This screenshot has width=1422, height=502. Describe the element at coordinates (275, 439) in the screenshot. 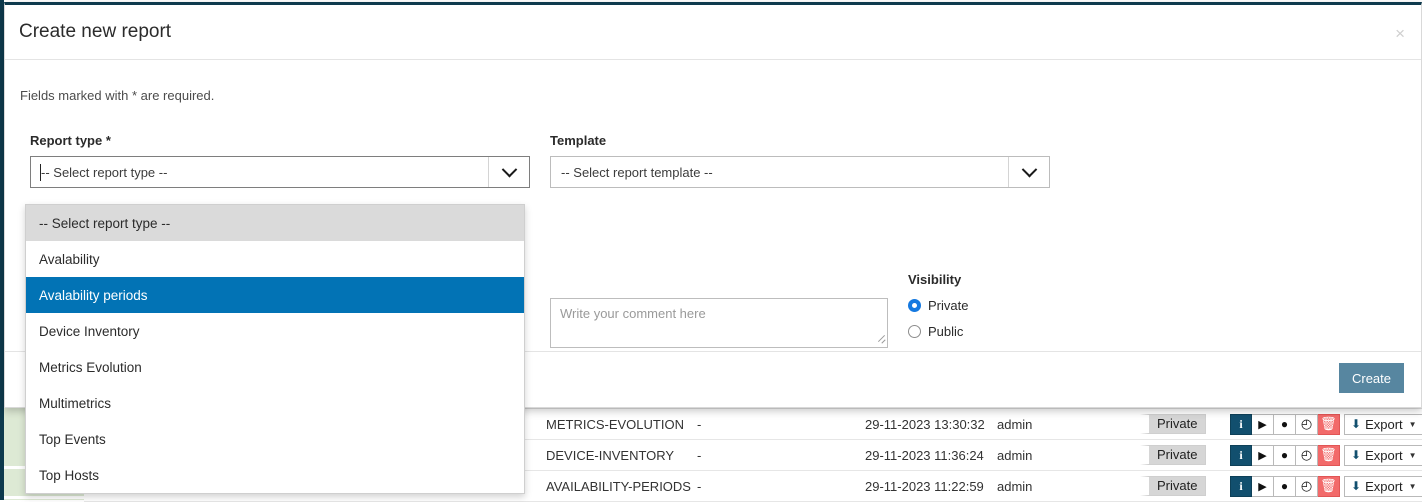

I see `dropdown-option-top-events: Top Events` at that location.